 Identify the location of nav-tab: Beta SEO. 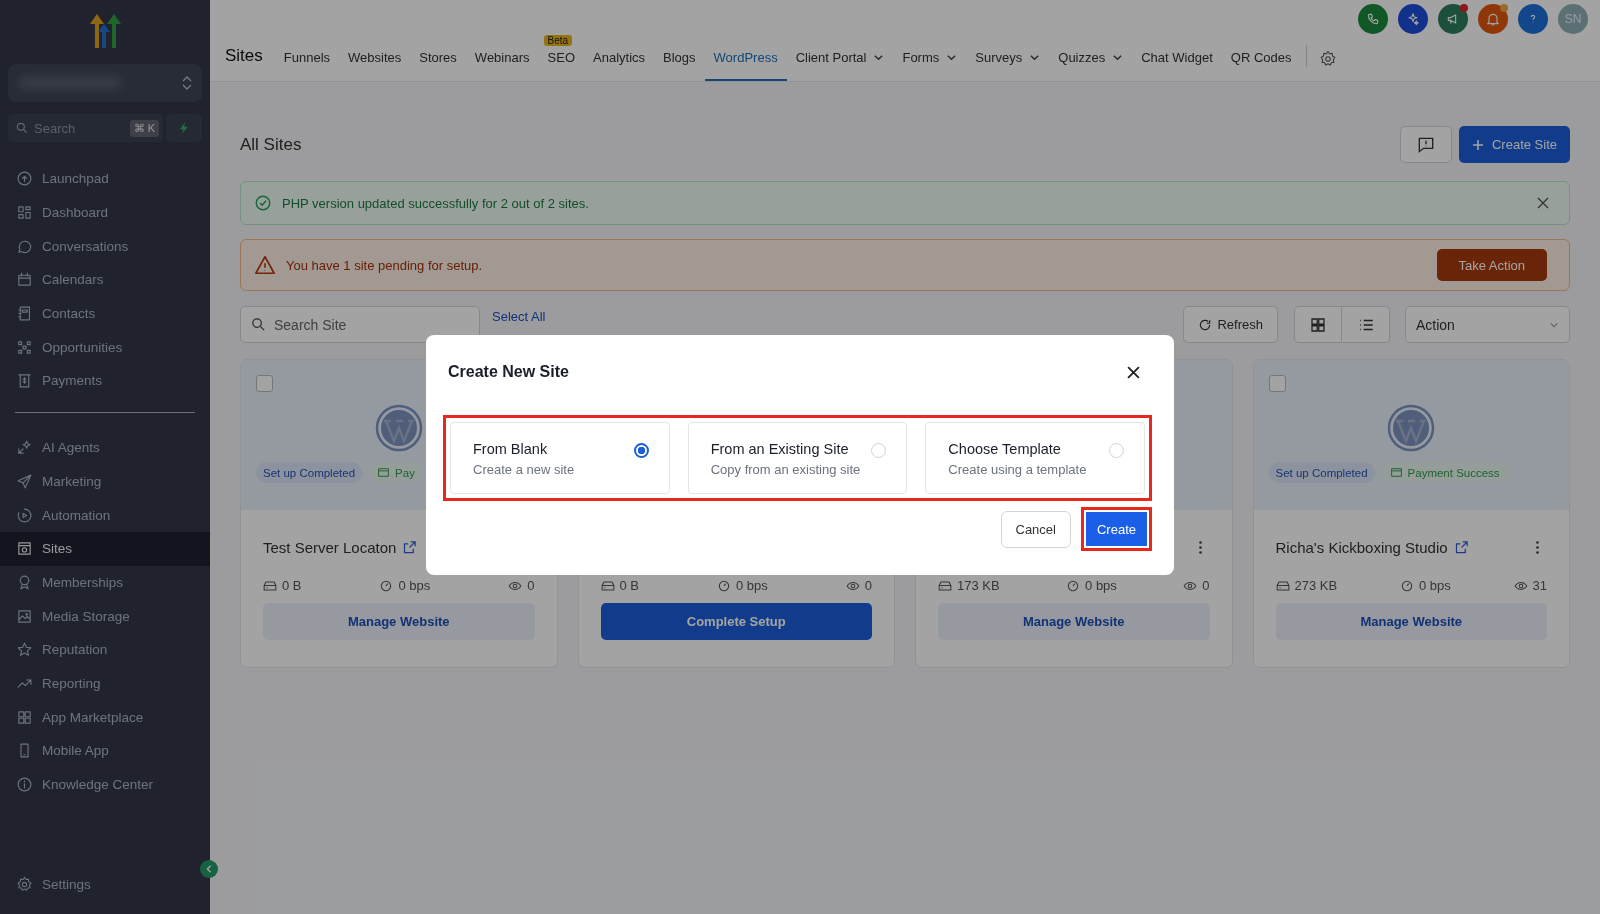
(561, 58).